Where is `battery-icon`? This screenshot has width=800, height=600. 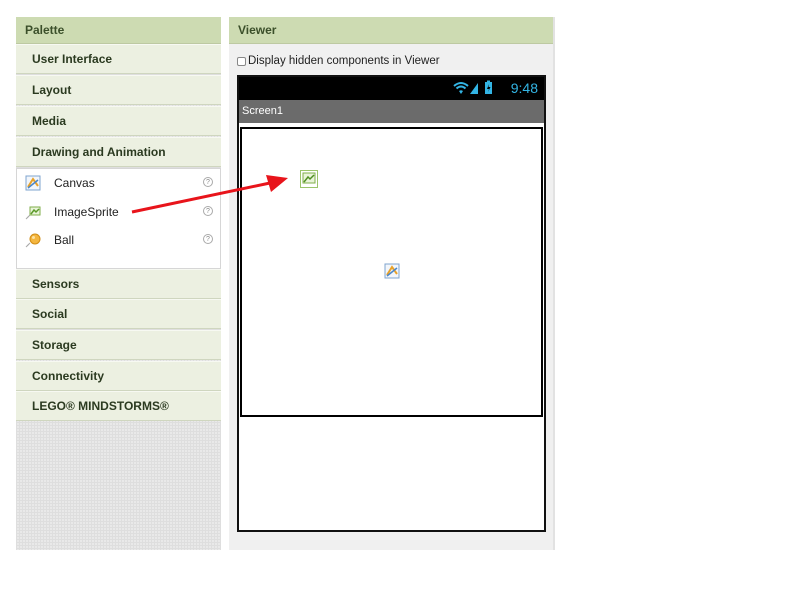
battery-icon is located at coordinates (488, 87).